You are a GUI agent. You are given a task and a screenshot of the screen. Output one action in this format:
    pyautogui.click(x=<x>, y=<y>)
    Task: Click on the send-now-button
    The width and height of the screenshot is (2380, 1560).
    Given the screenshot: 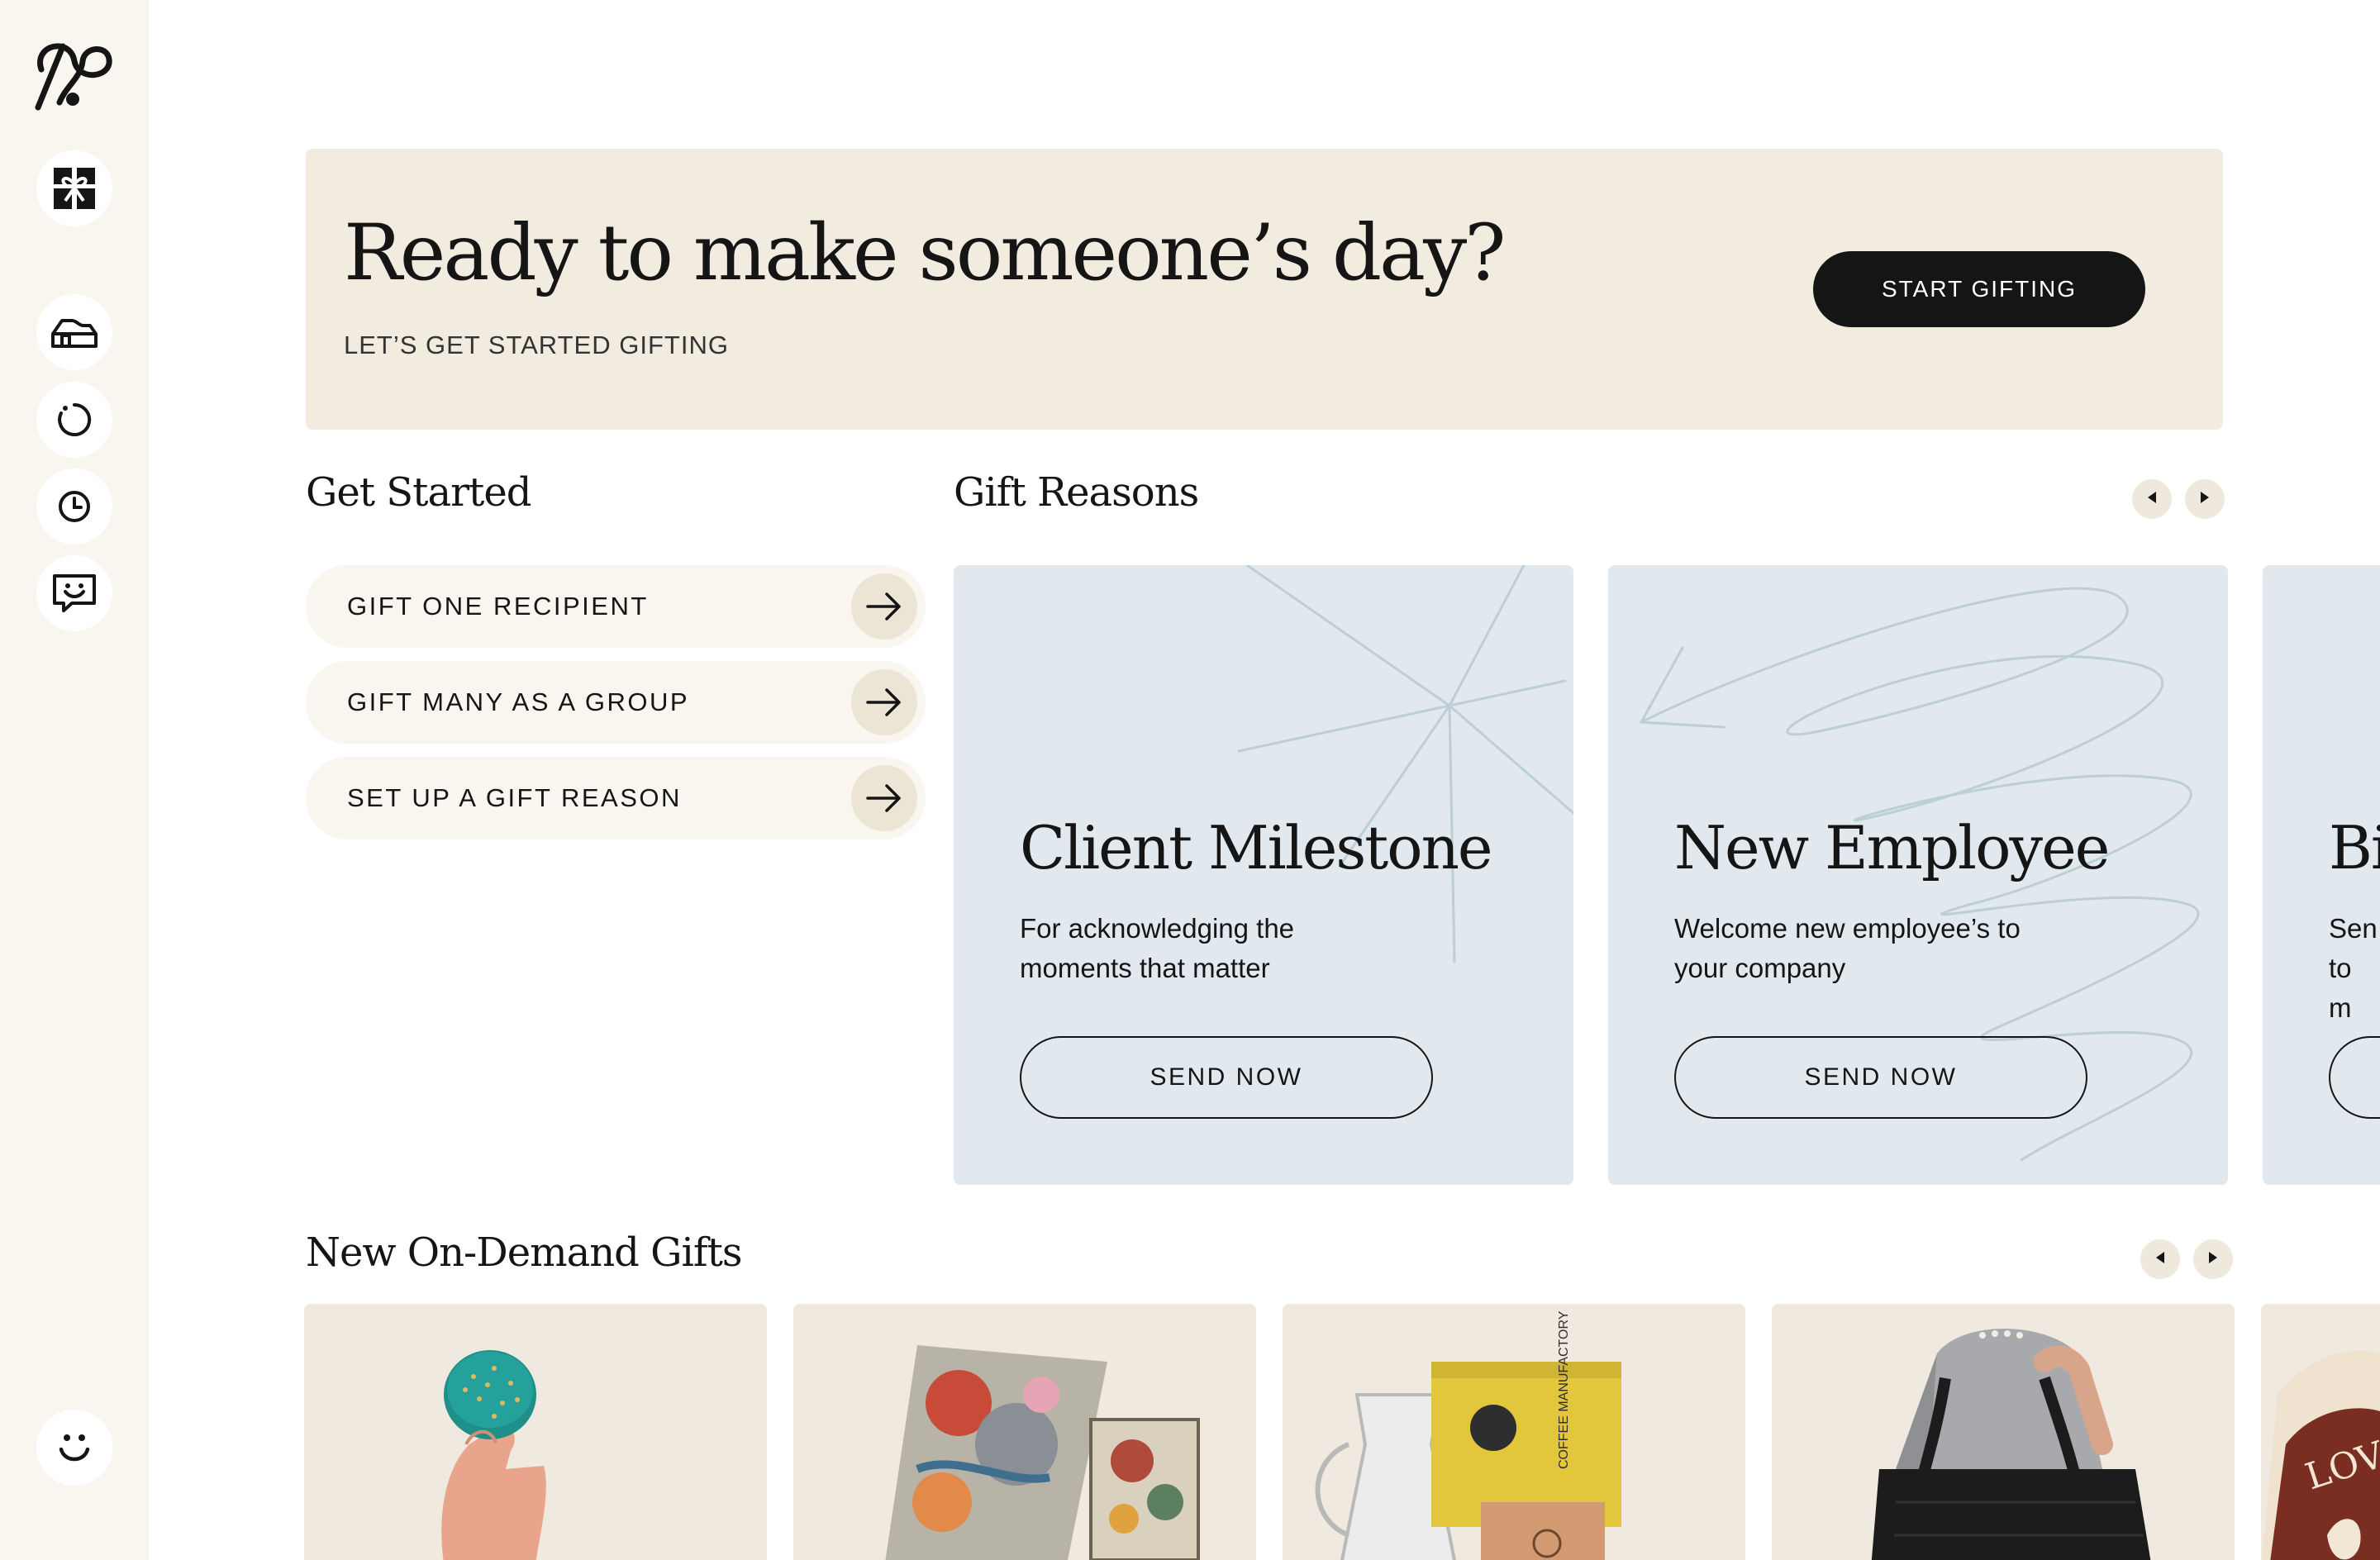 What is the action you would take?
    pyautogui.click(x=2354, y=1077)
    